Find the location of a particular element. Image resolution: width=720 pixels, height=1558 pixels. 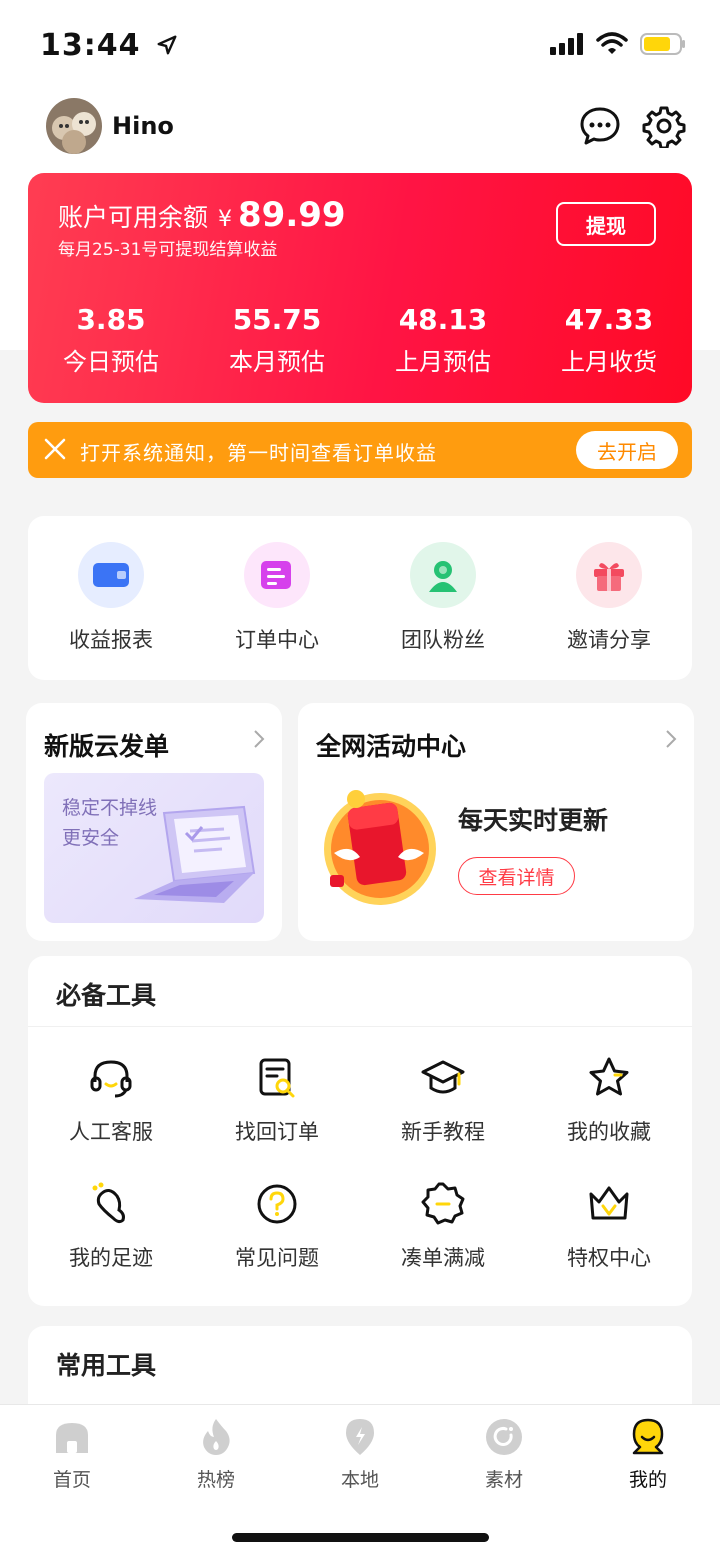

essential-tools-grid: 人工客服 找回订单 新手教程 我的收藏 我的足迹 常见问题 凑单满减 特权中心 is located at coordinates (360, 1163).